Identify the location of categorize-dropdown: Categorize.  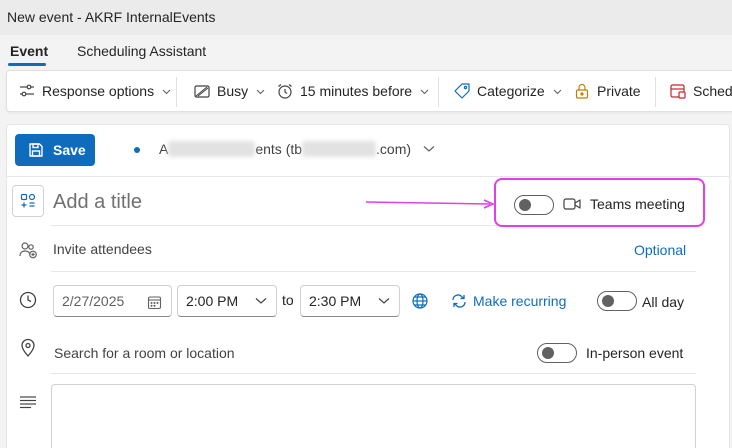
(507, 91).